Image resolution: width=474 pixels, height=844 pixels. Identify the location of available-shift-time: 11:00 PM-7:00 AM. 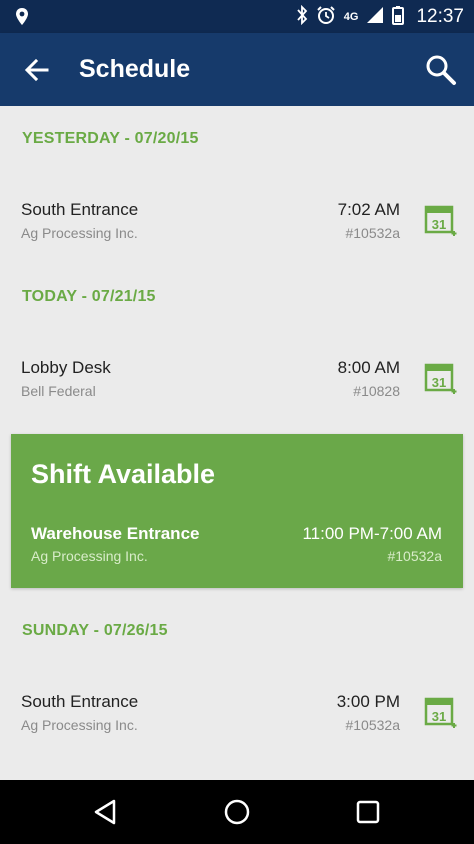
(372, 533).